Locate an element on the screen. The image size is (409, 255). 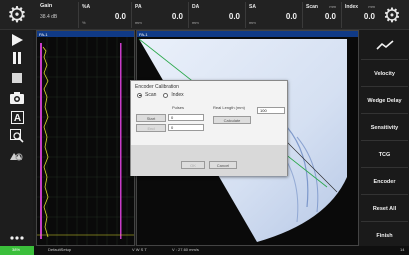
left-toolbar: A is located at coordinates (16, 138).